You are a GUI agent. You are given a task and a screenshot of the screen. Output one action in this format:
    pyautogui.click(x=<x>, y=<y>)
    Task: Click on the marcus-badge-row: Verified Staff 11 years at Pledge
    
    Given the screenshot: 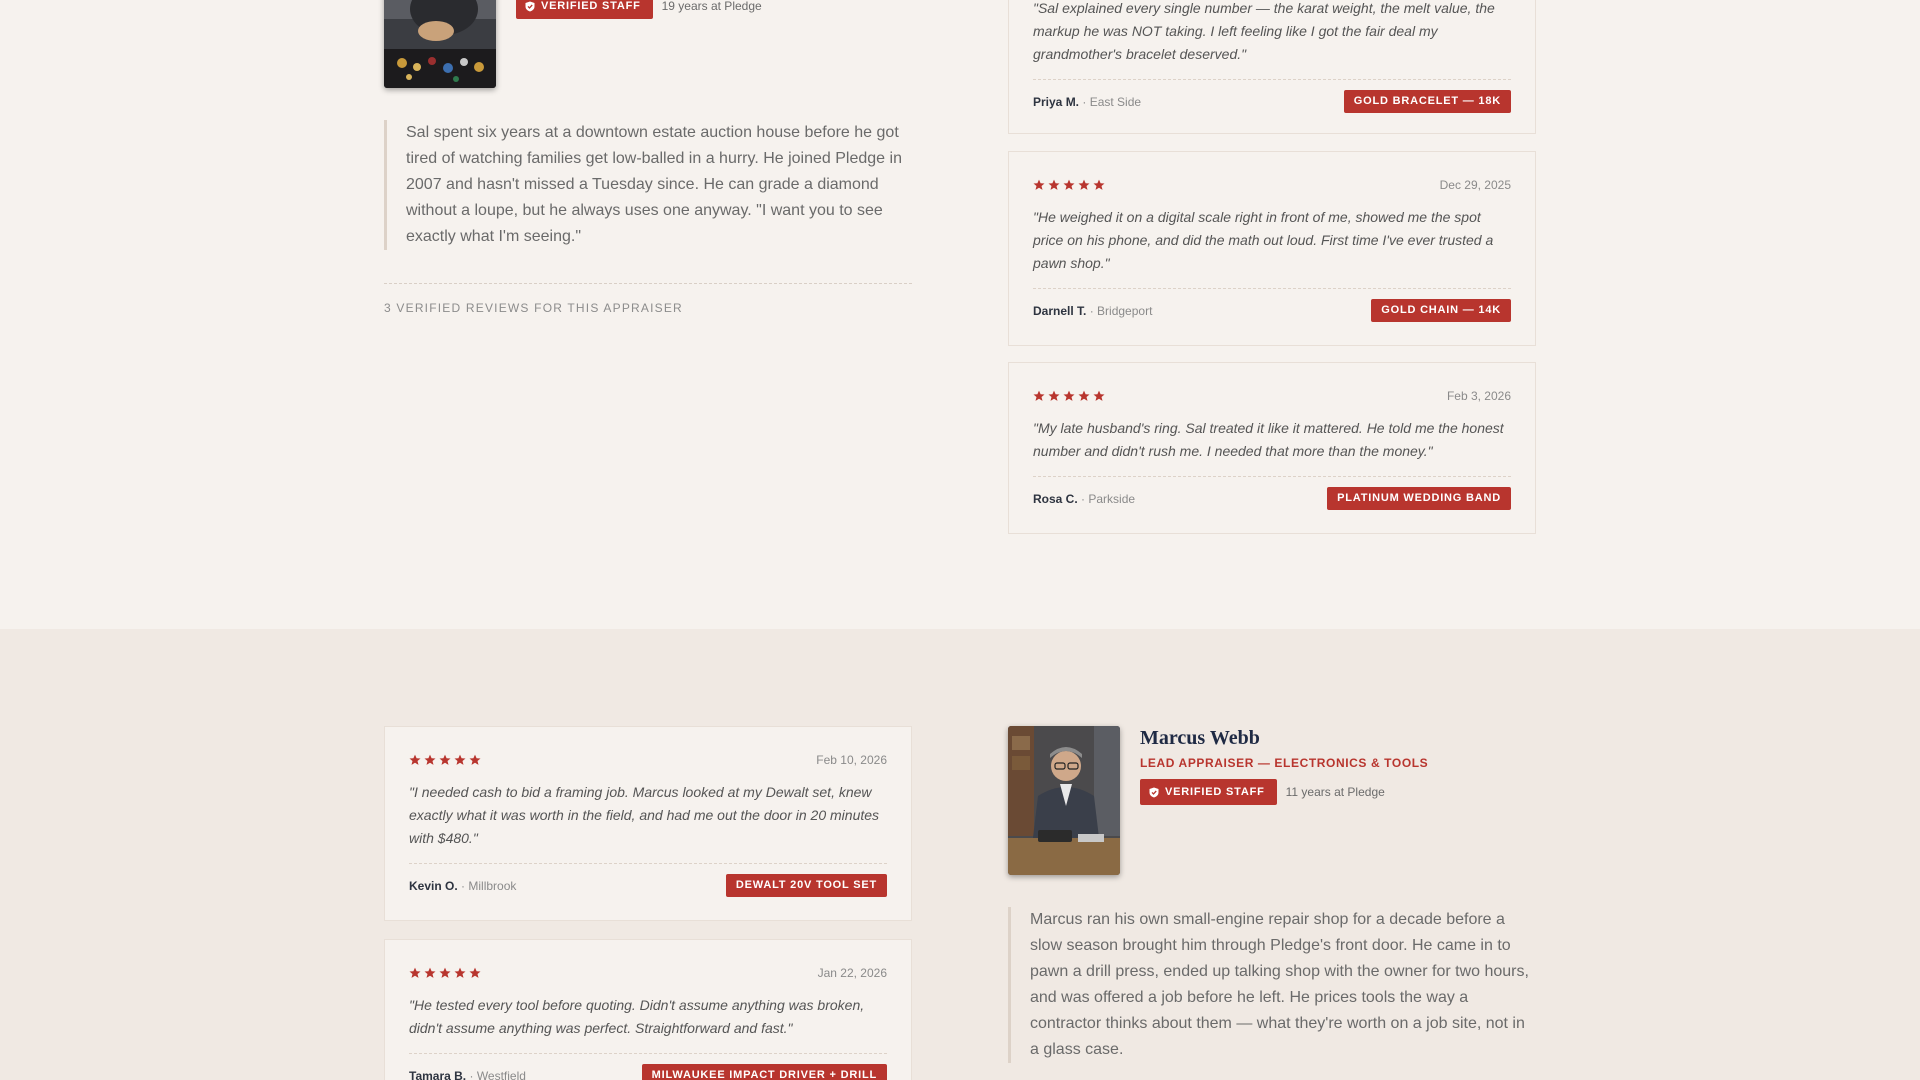 What is the action you would take?
    pyautogui.click(x=1262, y=792)
    